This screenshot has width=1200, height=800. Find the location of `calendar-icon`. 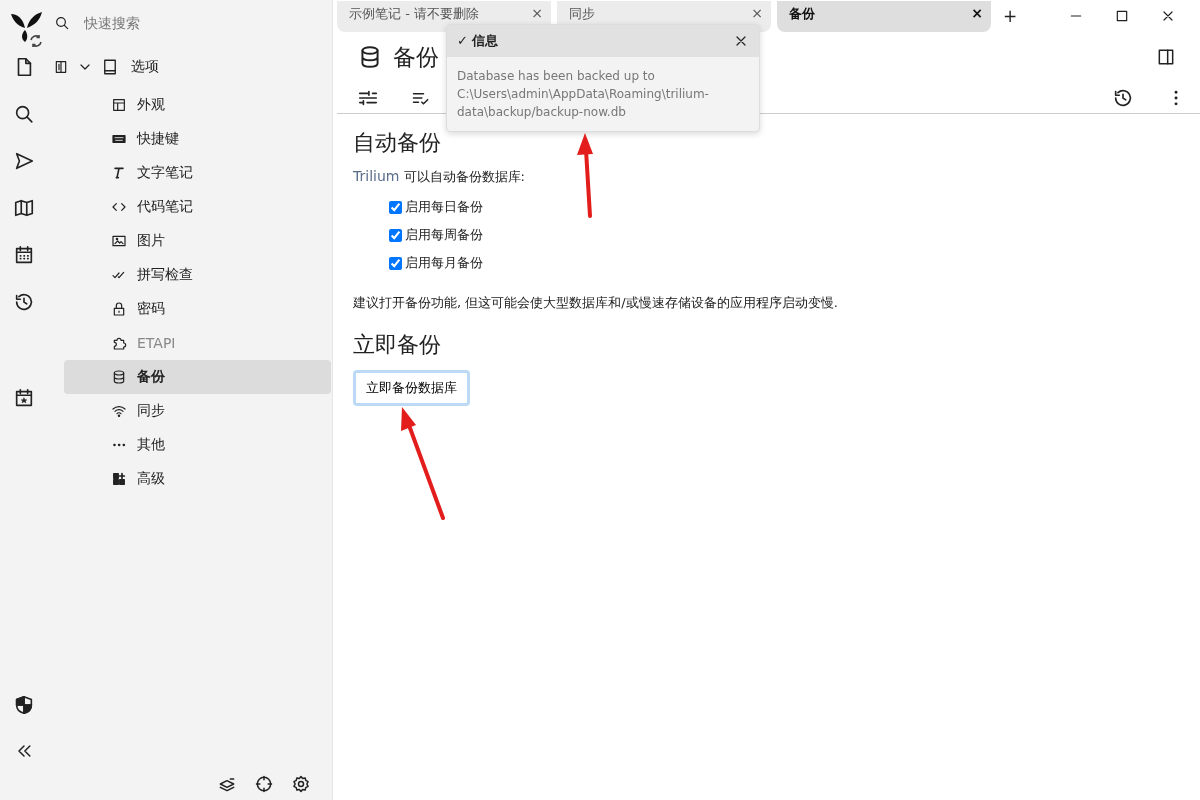

calendar-icon is located at coordinates (24, 255).